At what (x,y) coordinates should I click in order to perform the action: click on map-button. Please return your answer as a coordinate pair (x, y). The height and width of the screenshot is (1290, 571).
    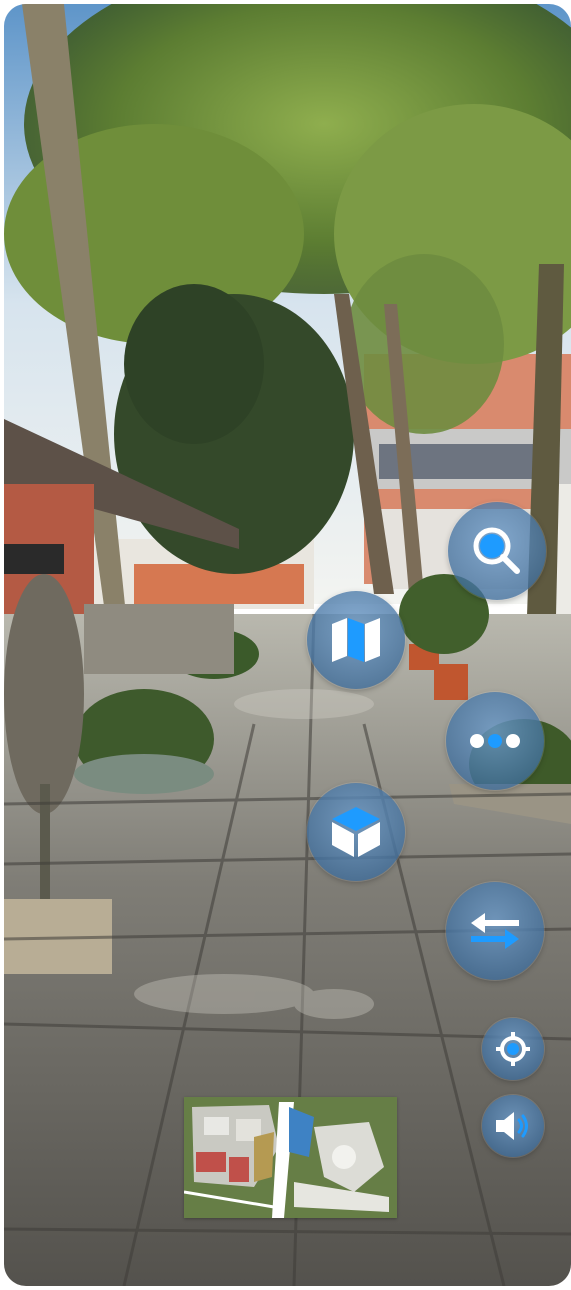
    Looking at the image, I should click on (356, 640).